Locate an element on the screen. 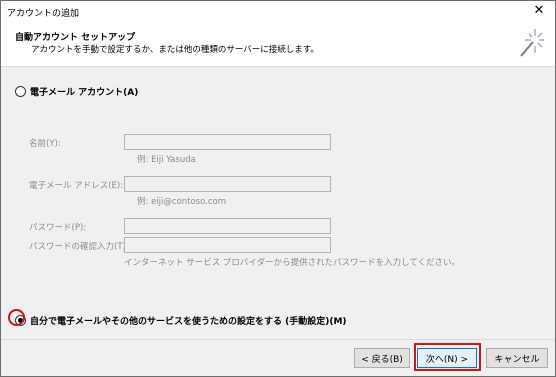 The height and width of the screenshot is (377, 556). magic-wand-icon is located at coordinates (532, 43).